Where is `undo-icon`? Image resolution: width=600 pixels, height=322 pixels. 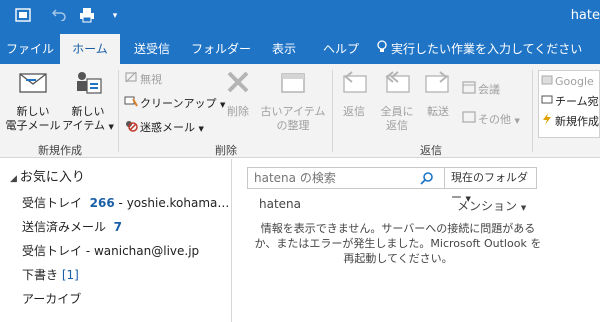 undo-icon is located at coordinates (59, 16).